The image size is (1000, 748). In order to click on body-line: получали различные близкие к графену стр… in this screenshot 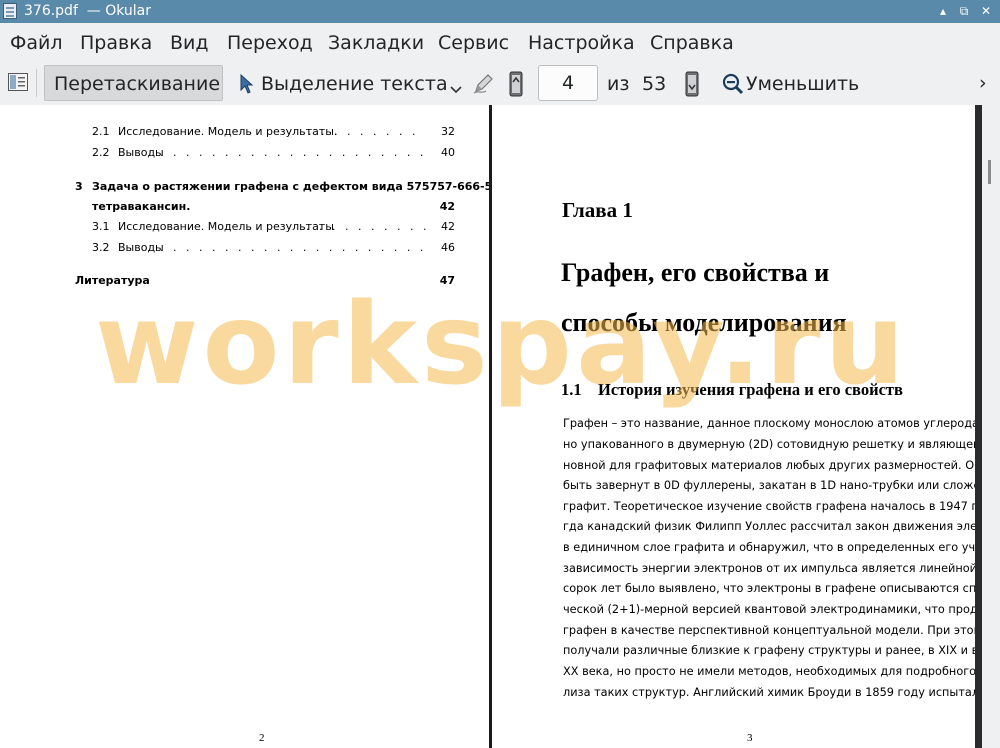, I will do `click(781, 650)`.